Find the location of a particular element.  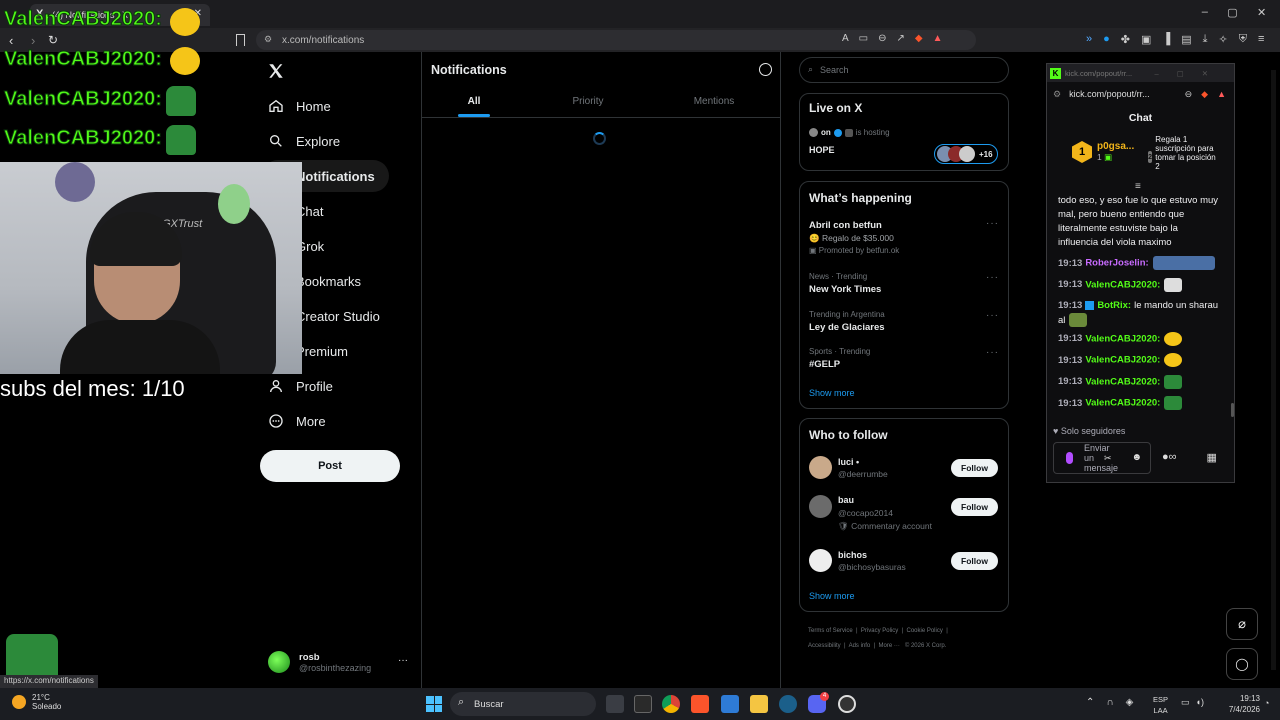

clock: 19:13 7/4/2026 is located at coordinates (1240, 704).